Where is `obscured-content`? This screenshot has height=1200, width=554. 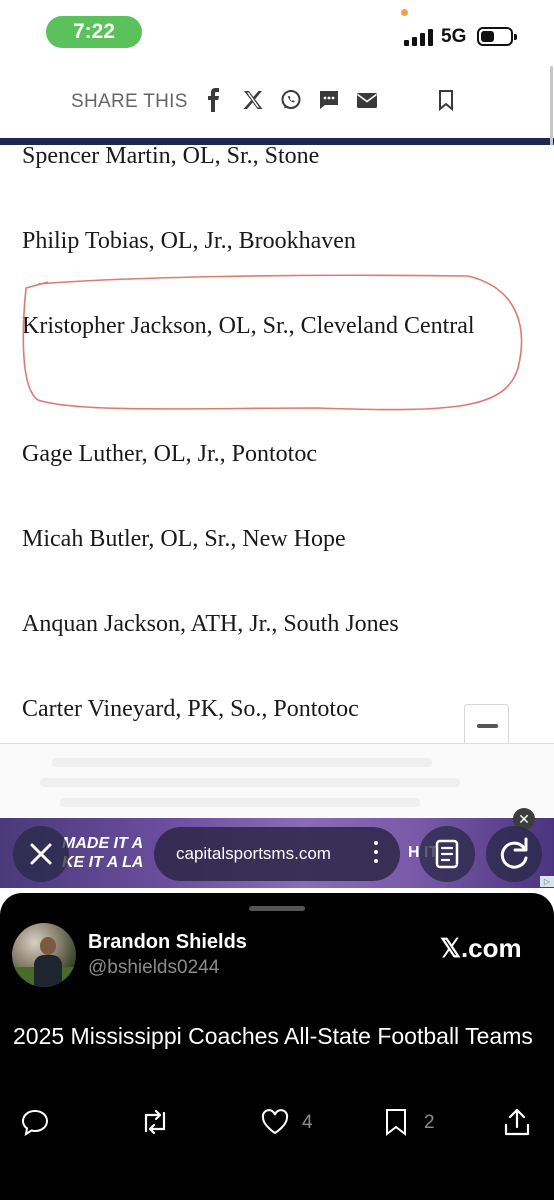
obscured-content is located at coordinates (277, 781).